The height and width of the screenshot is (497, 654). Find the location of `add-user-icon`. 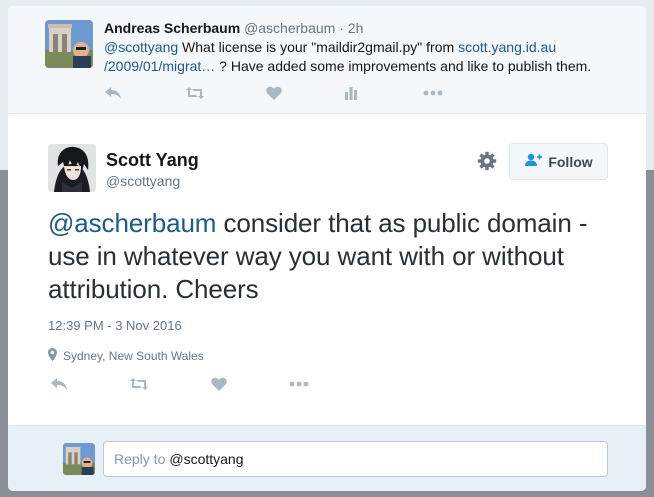

add-user-icon is located at coordinates (533, 161).